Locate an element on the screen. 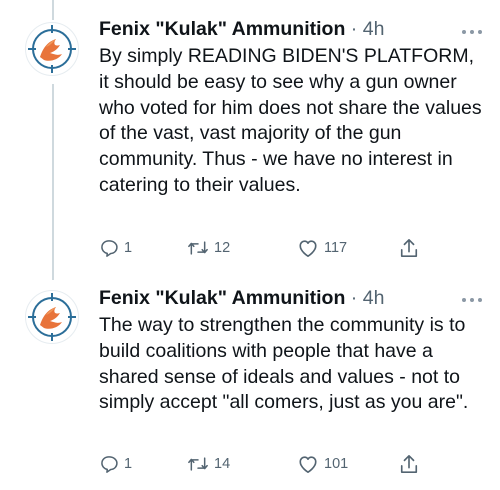  like-count: 117 is located at coordinates (336, 248).